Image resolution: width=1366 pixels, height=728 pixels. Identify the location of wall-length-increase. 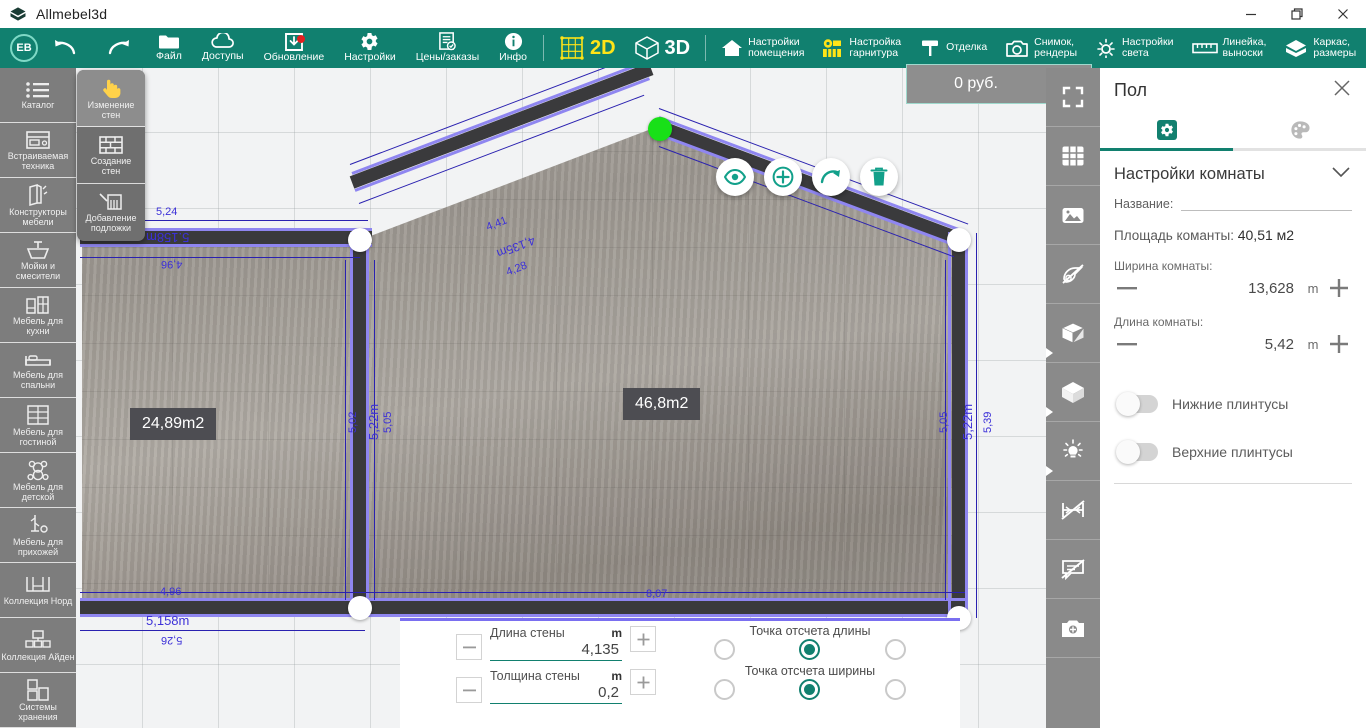
(643, 639).